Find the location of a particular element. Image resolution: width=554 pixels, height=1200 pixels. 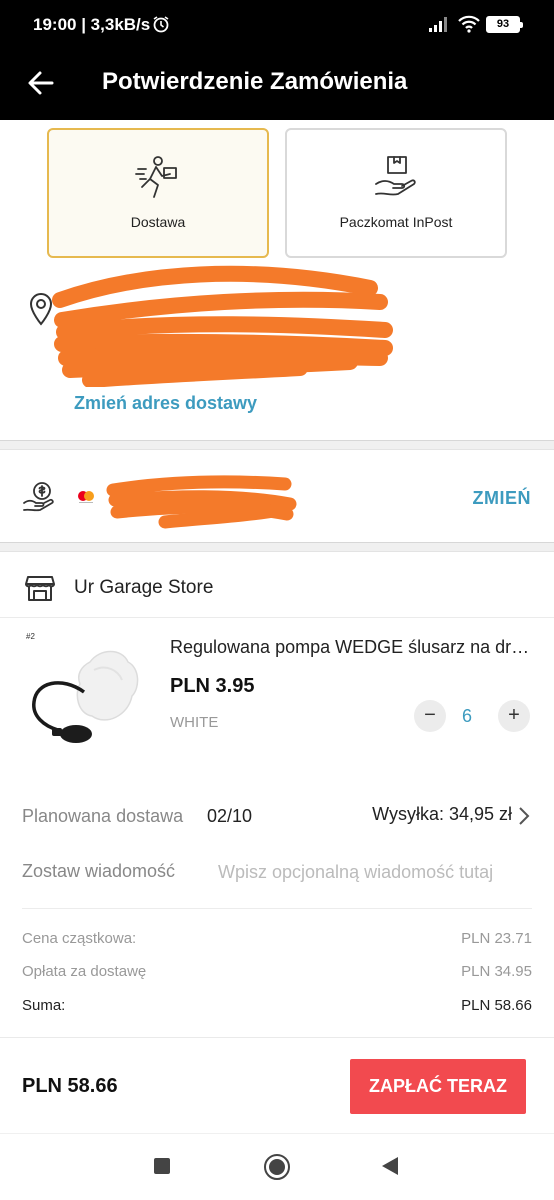

payment-hand-coin-icon is located at coordinates (39, 499).